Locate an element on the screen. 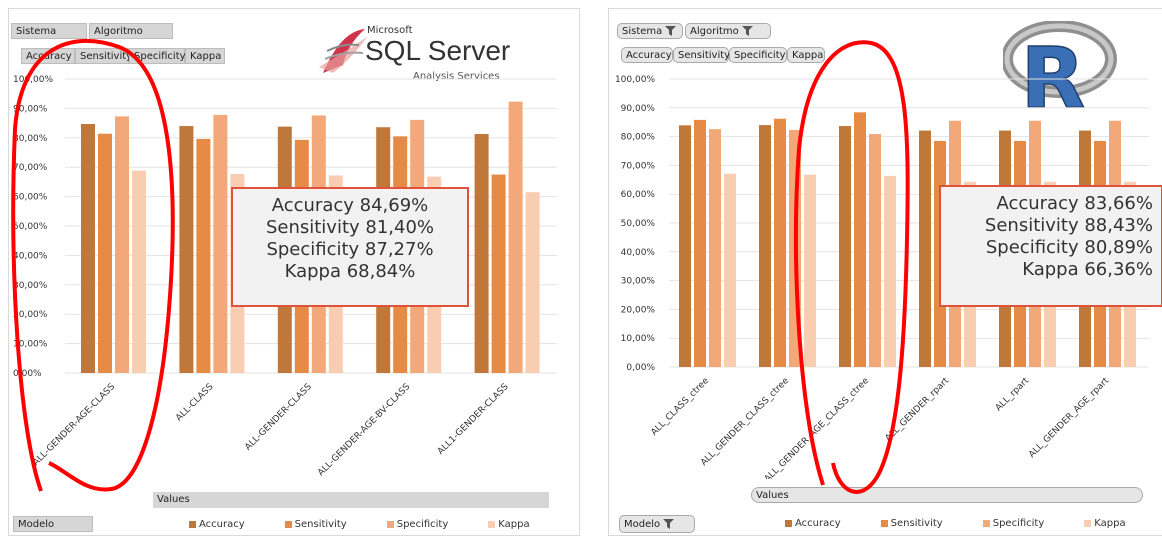 This screenshot has width=1162, height=536. callout-accuracy: Accuracy 84,69% is located at coordinates (350, 205).